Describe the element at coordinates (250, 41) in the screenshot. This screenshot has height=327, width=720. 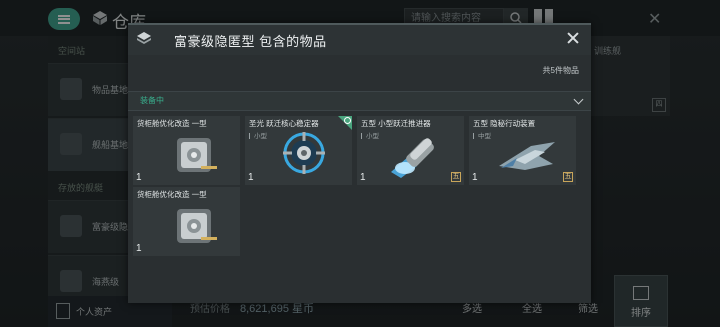
I see `dialog-title: 富豪级隐匿型 包含的物品` at that location.